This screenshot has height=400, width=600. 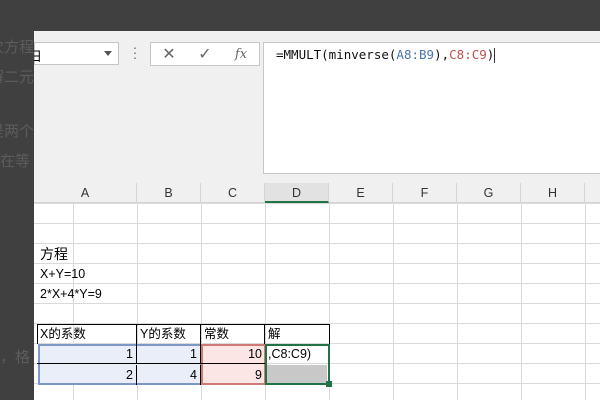 I want to click on cell-d9, so click(x=297, y=375).